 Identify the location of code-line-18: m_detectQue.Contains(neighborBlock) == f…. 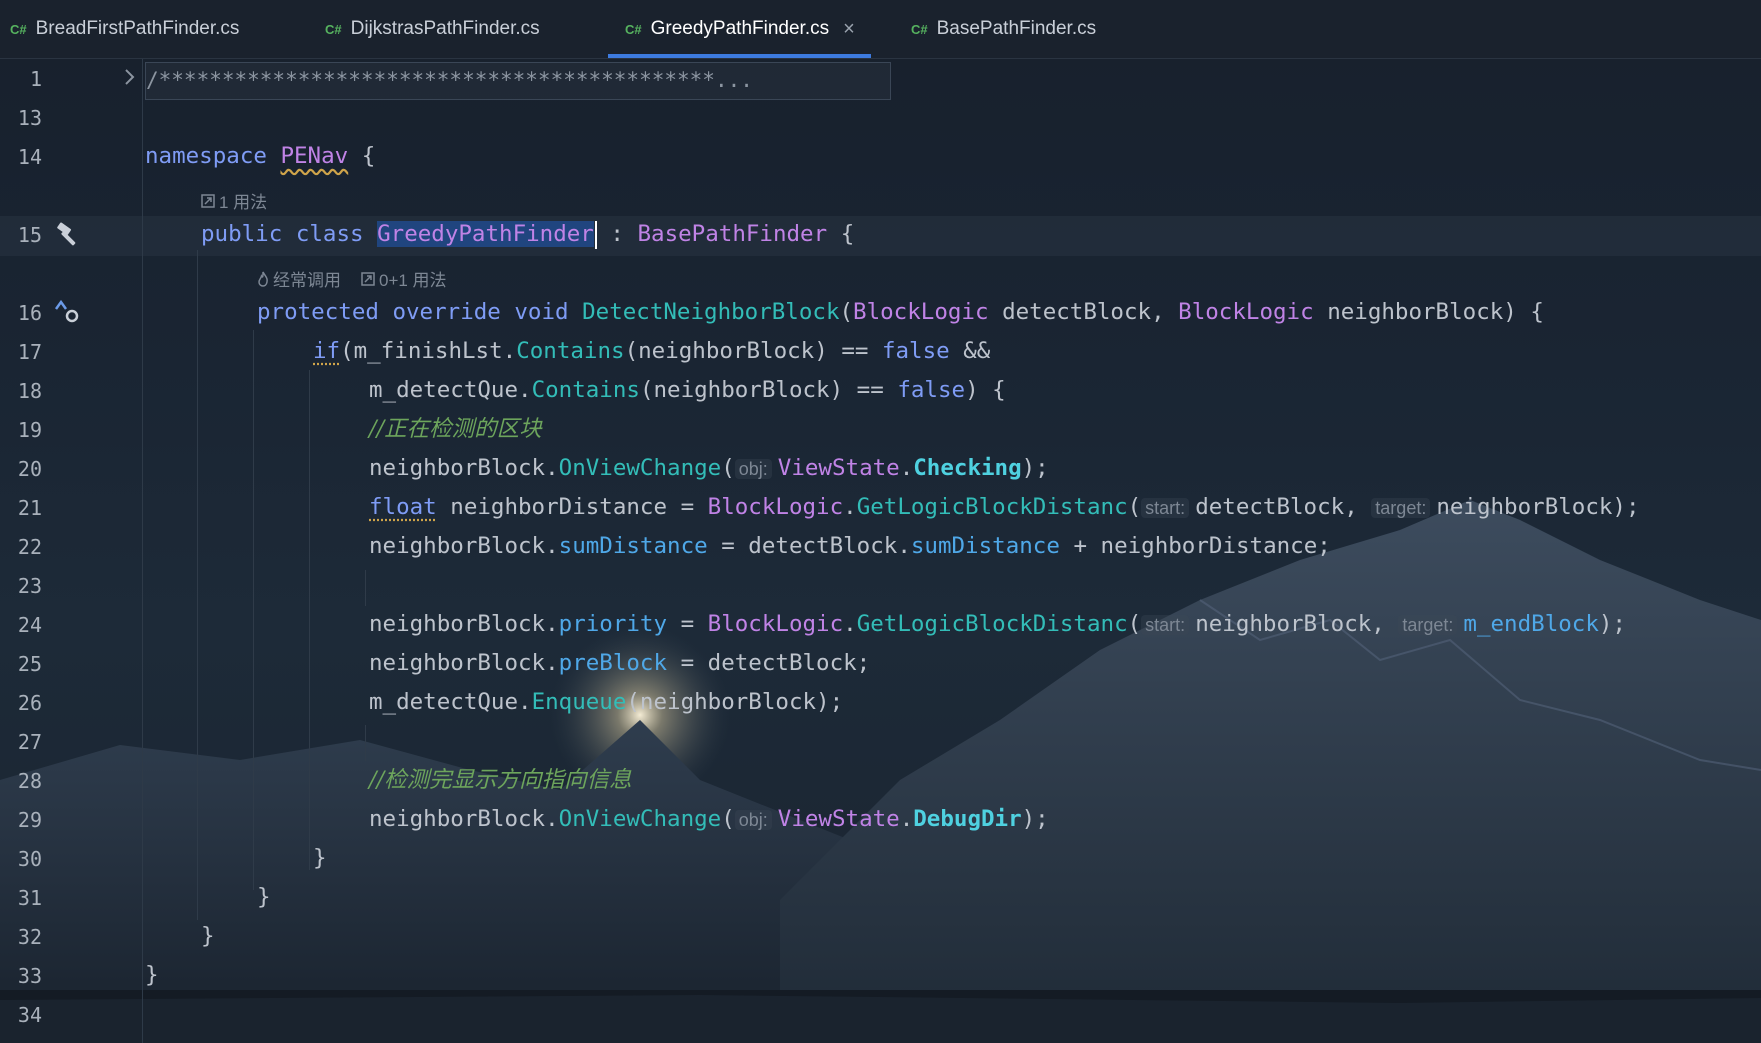
(687, 390).